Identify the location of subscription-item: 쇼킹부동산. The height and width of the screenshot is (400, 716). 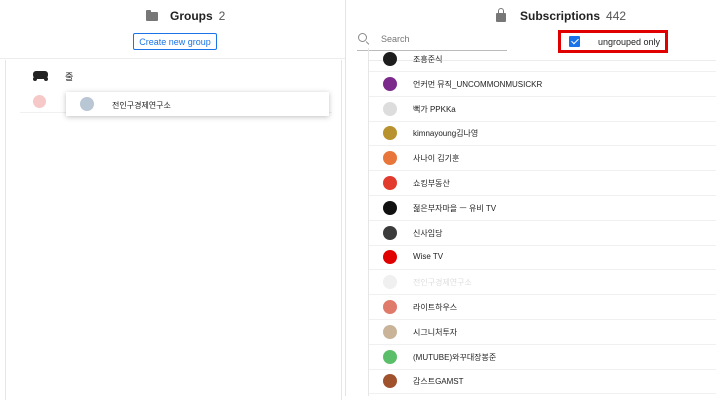
(542, 183).